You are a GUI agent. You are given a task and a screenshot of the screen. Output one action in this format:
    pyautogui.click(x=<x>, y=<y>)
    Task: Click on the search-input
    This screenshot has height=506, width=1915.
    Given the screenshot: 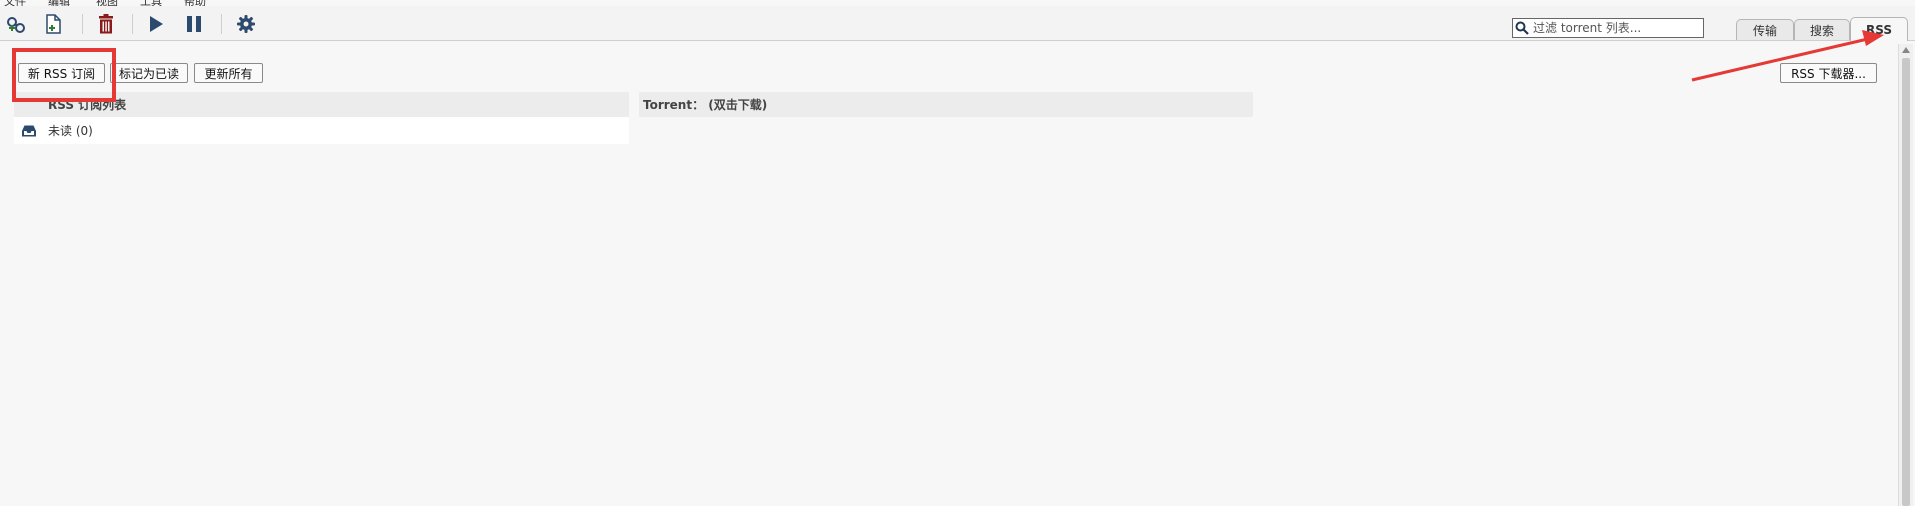 What is the action you would take?
    pyautogui.click(x=1615, y=28)
    